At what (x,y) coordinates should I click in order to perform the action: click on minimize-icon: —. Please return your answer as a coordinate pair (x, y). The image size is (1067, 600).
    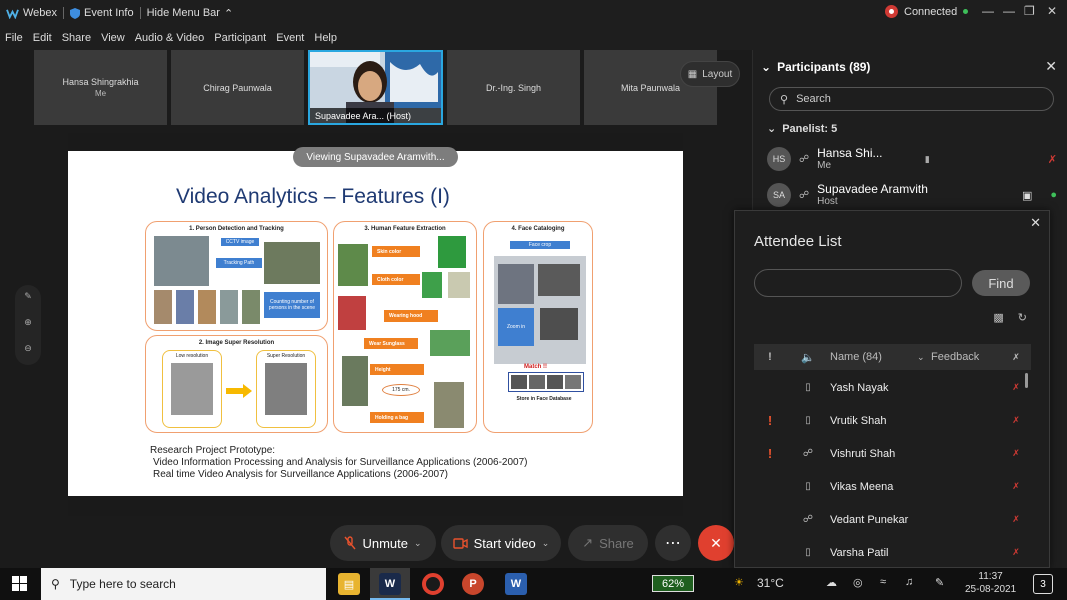
    Looking at the image, I should click on (1009, 11).